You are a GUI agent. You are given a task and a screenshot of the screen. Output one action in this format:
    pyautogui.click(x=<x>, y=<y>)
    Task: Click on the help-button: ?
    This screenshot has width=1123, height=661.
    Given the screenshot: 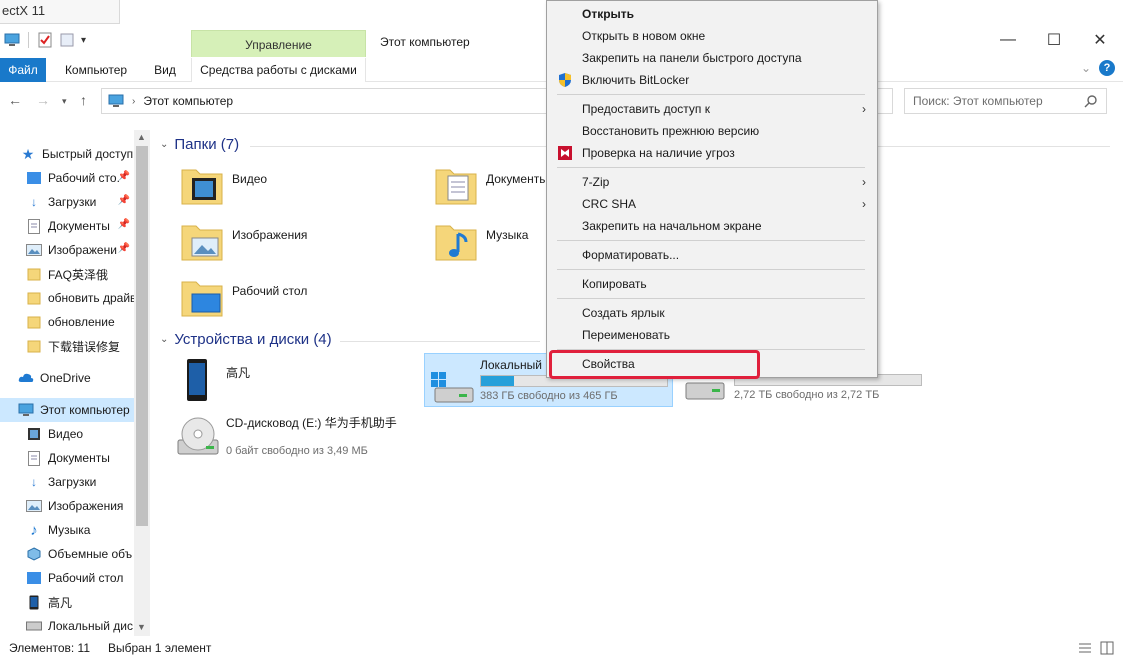 What is the action you would take?
    pyautogui.click(x=1107, y=68)
    